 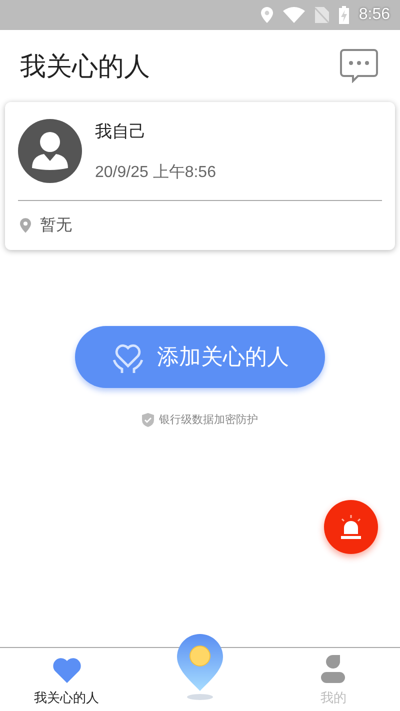 I want to click on message-icon, so click(x=359, y=66).